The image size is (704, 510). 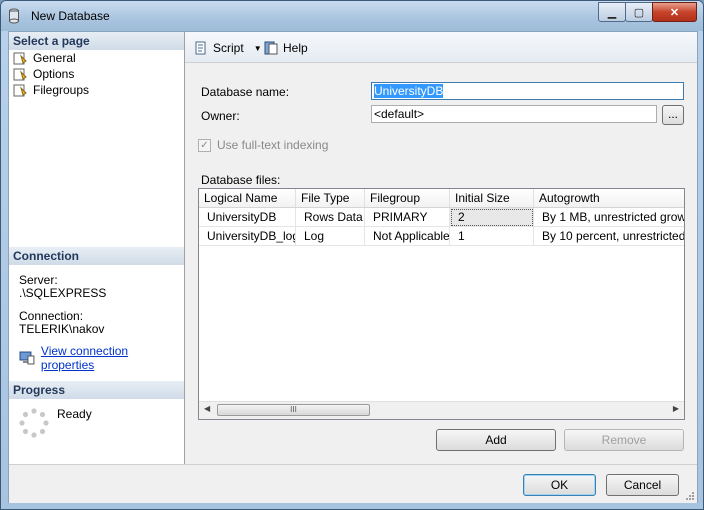 I want to click on horizontal-scrollbar: ◀ III ▶, so click(x=441, y=410).